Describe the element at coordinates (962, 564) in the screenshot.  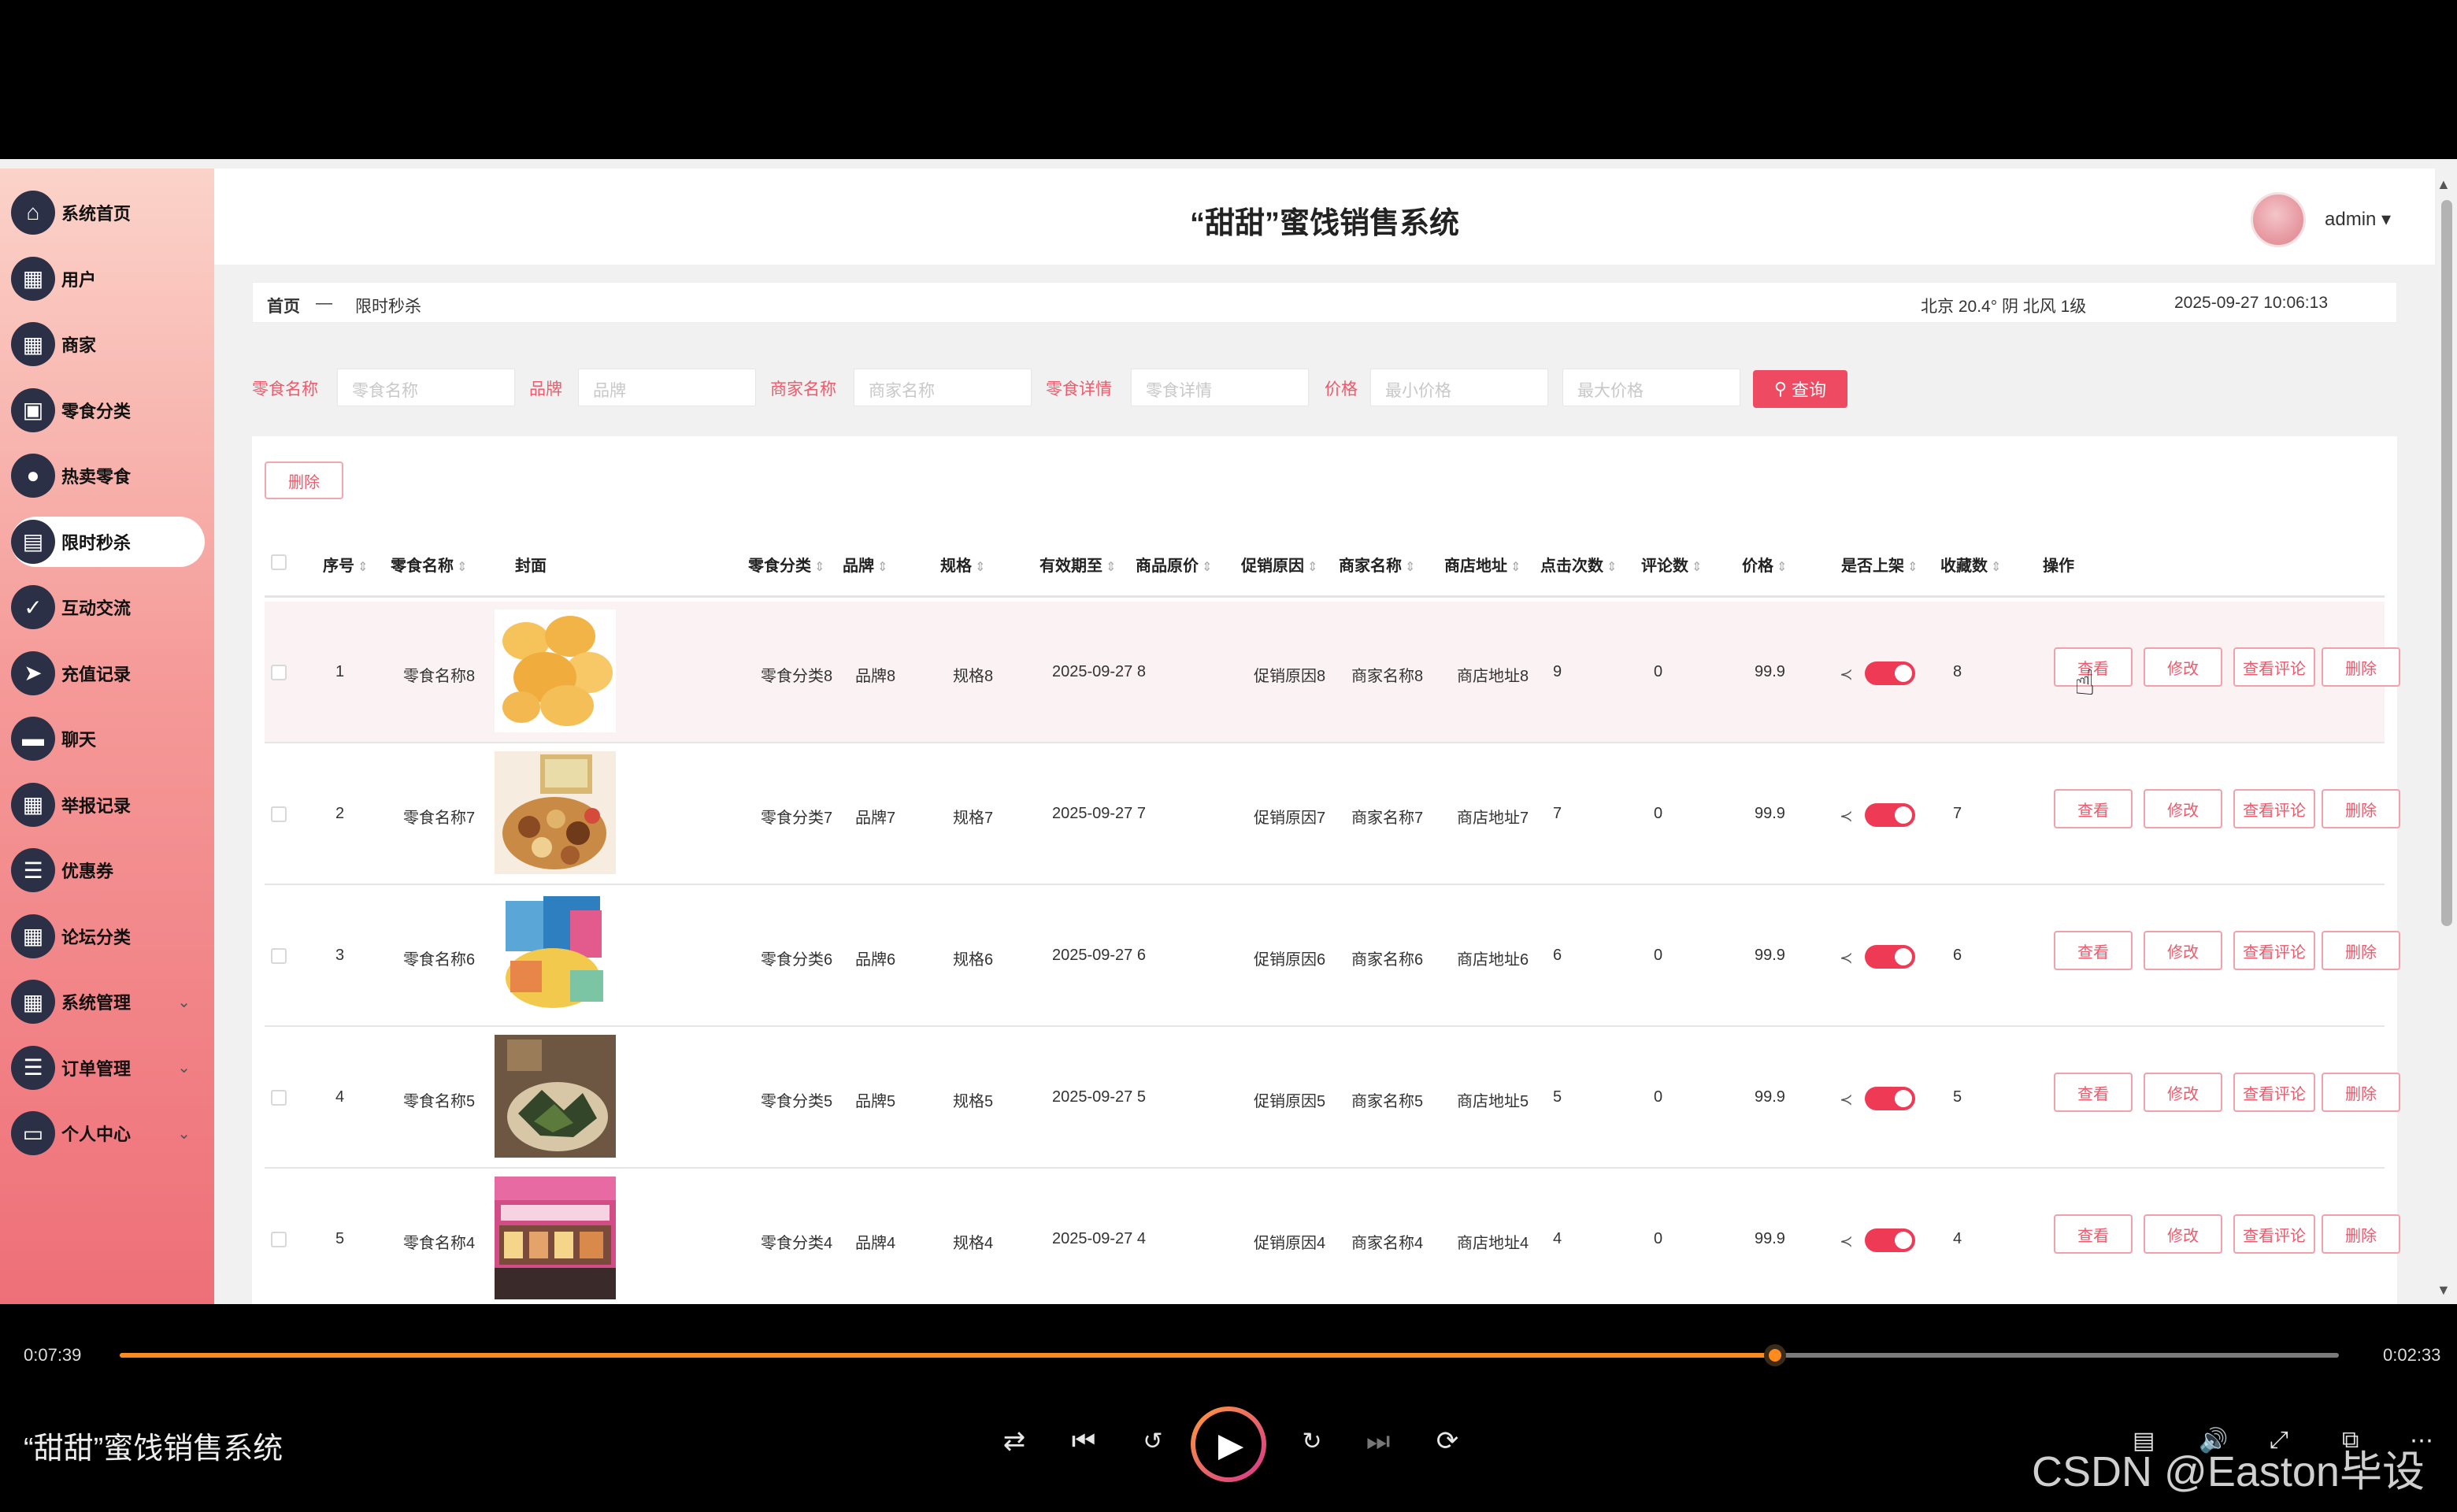
I see `column-header: 规格 ⇕` at that location.